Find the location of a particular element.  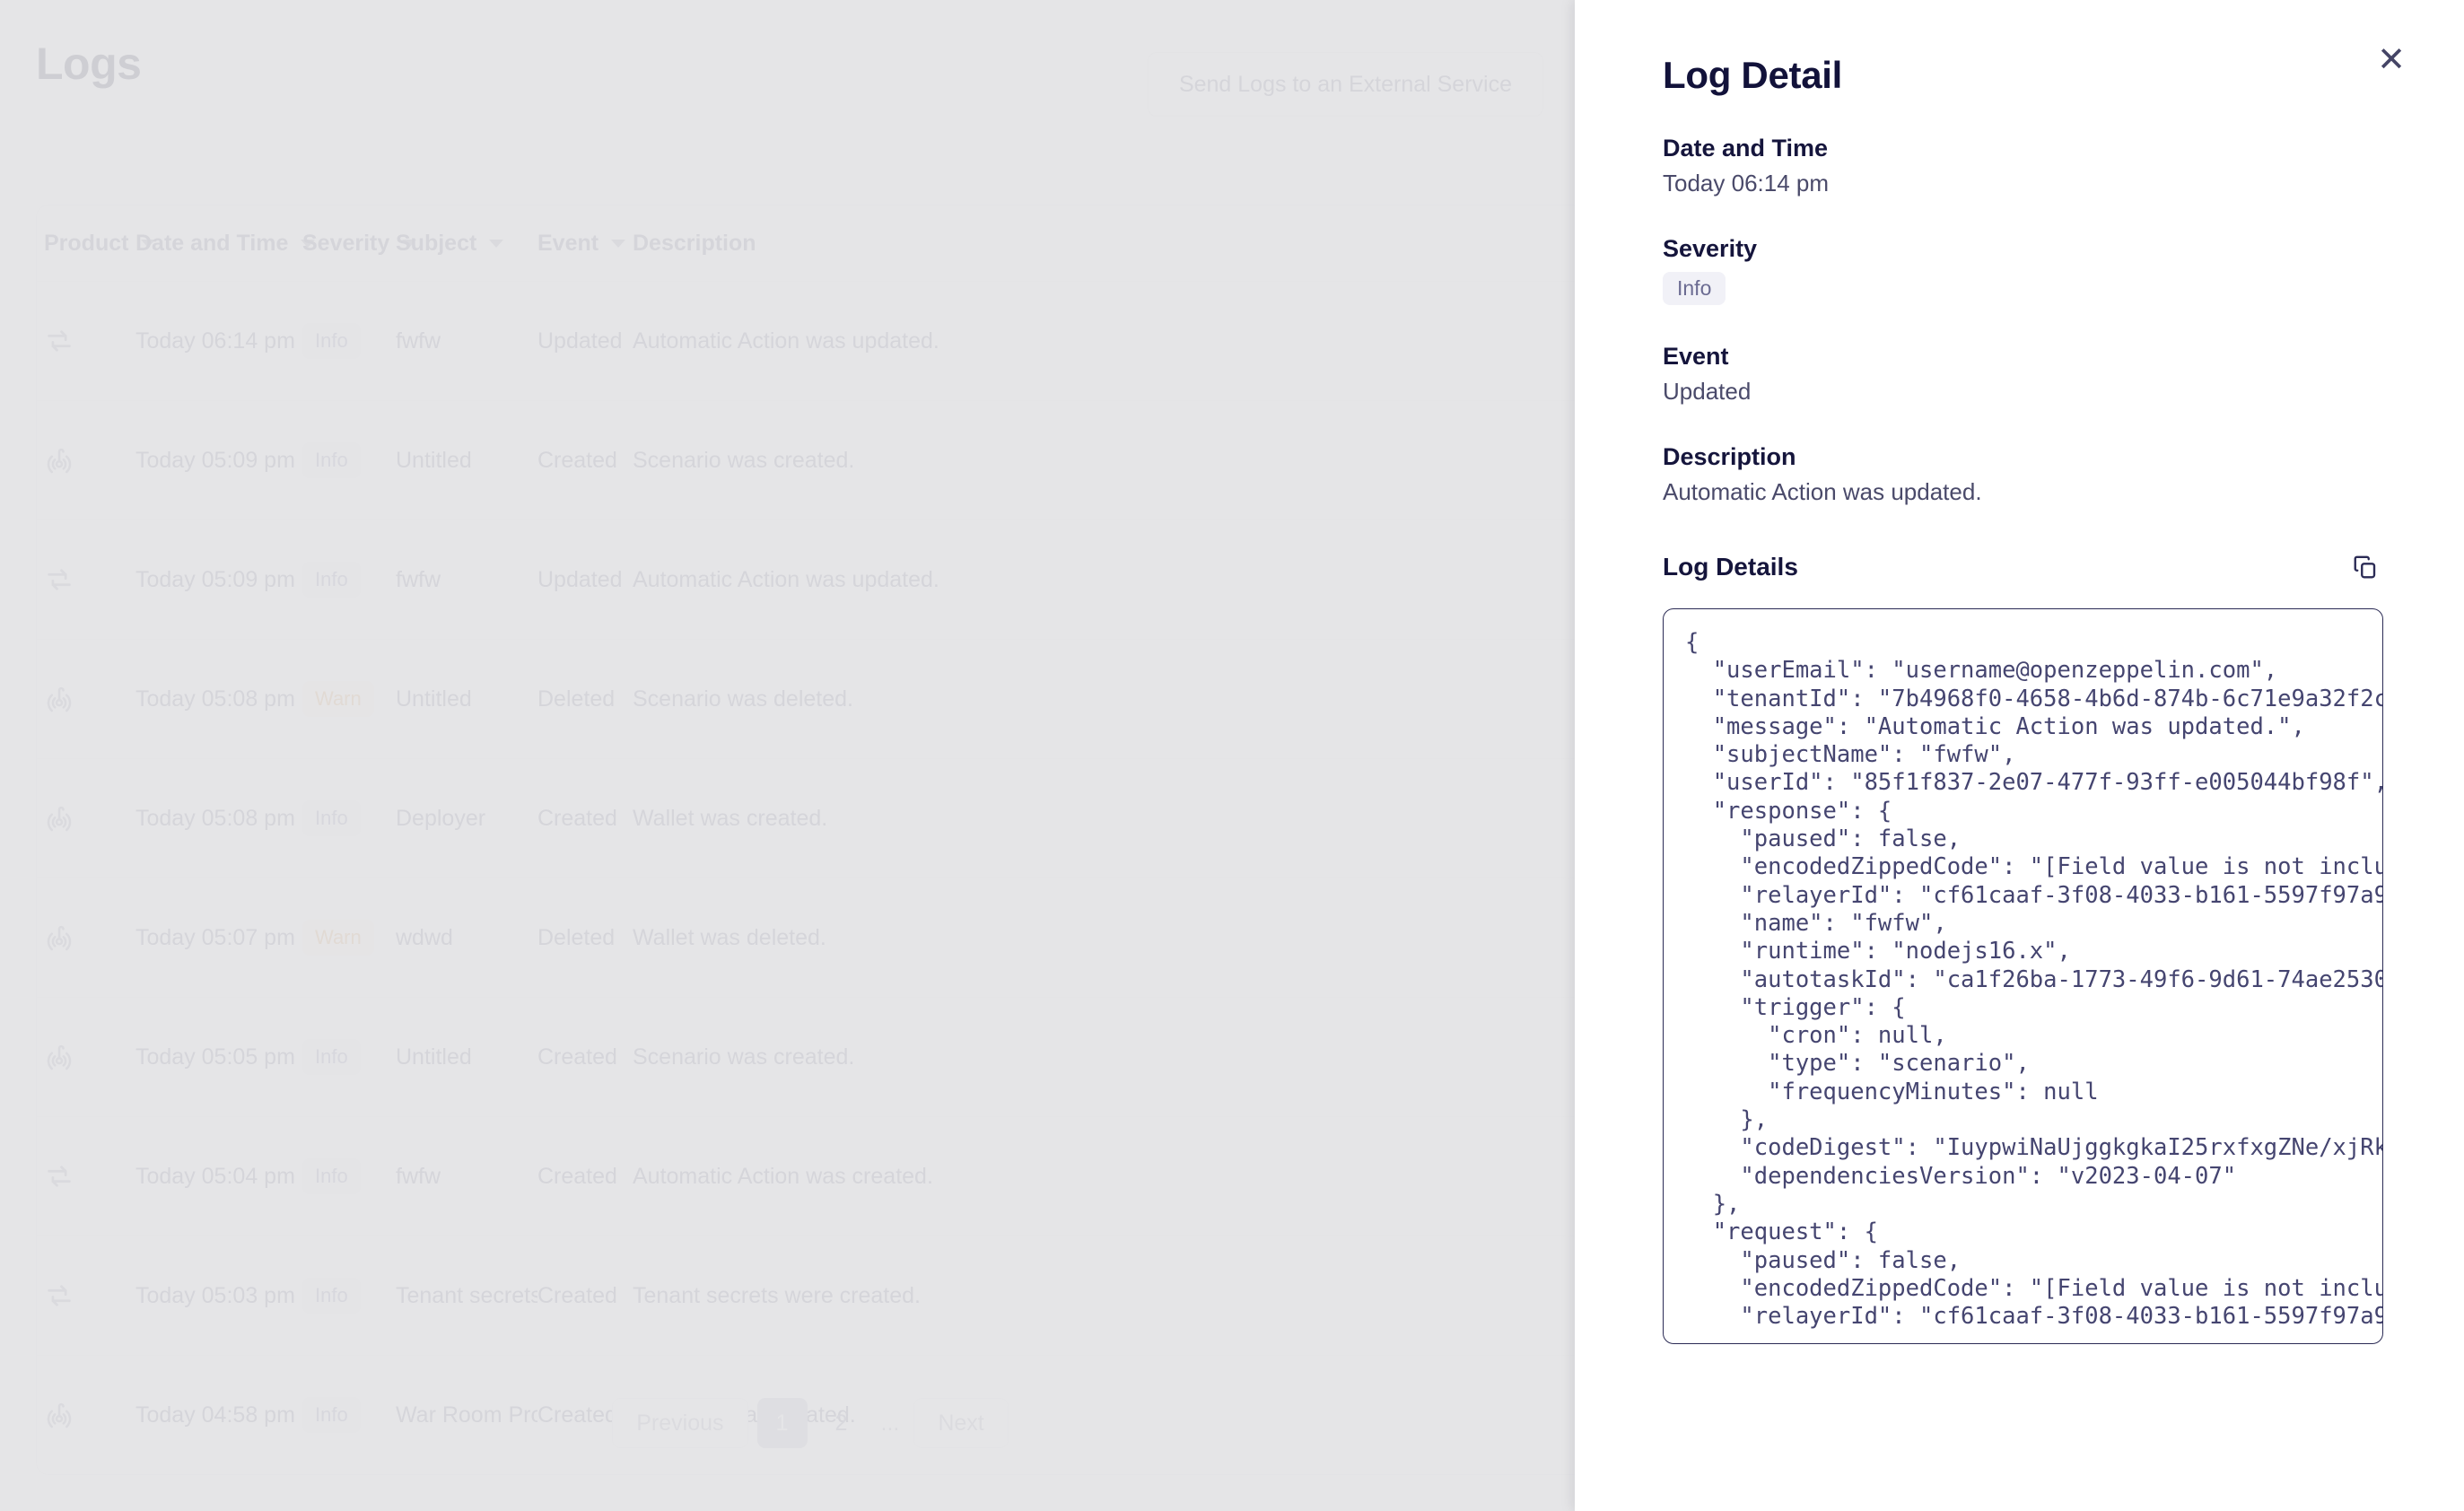

detail-field-event: Event Updated is located at coordinates (2023, 374).